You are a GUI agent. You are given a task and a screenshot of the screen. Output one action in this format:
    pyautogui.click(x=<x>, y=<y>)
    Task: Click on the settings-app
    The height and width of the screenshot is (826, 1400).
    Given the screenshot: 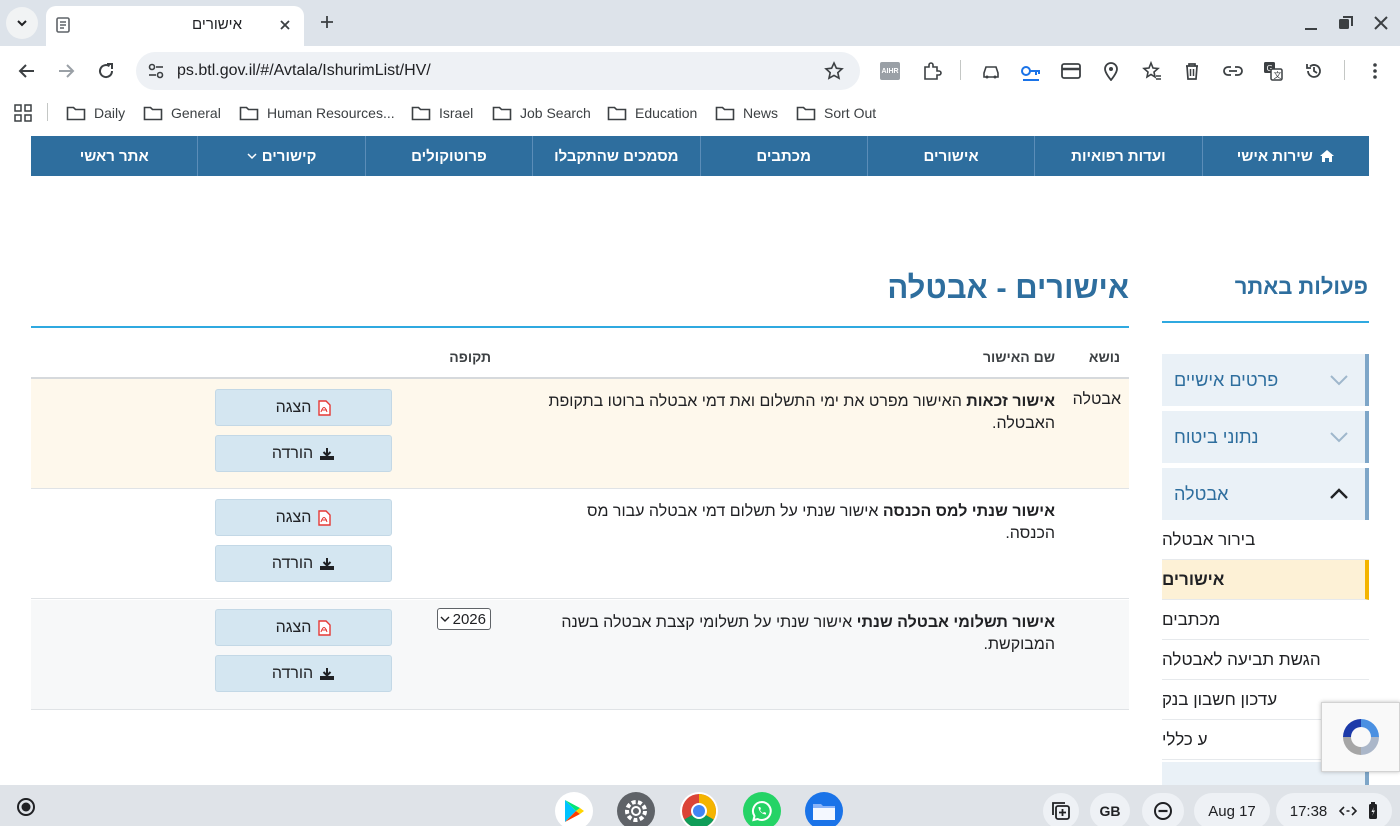 What is the action you would take?
    pyautogui.click(x=636, y=809)
    